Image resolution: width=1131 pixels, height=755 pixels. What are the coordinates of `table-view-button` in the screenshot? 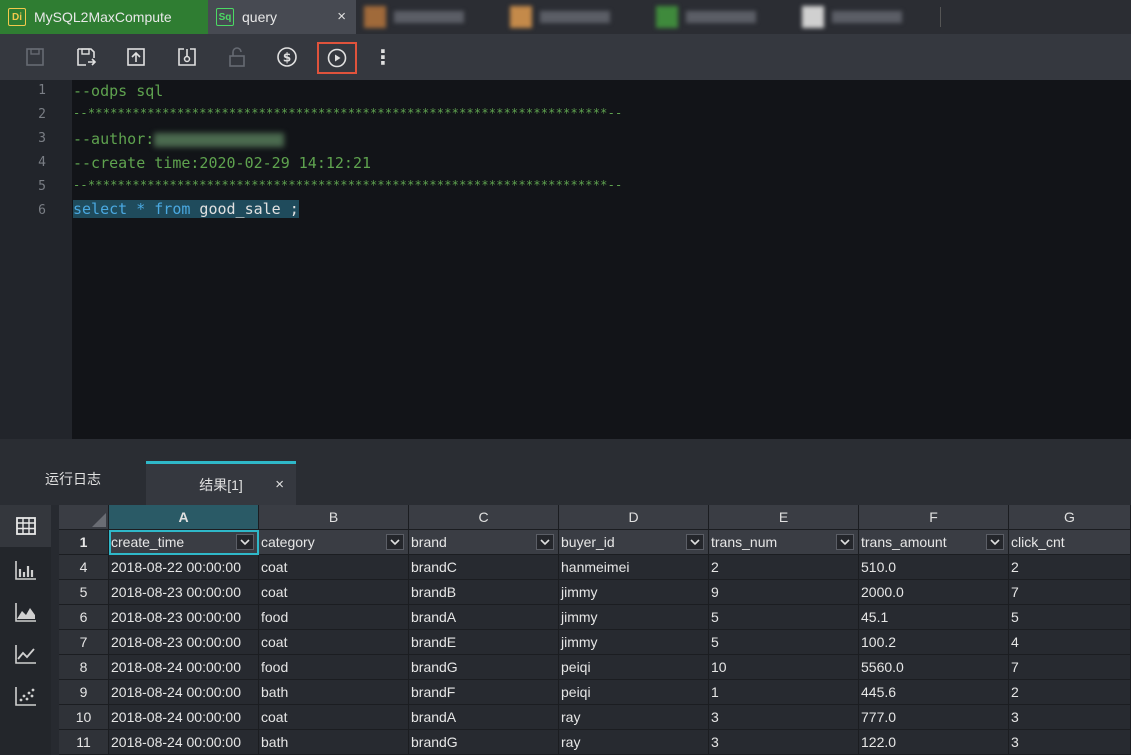 It's located at (25, 526).